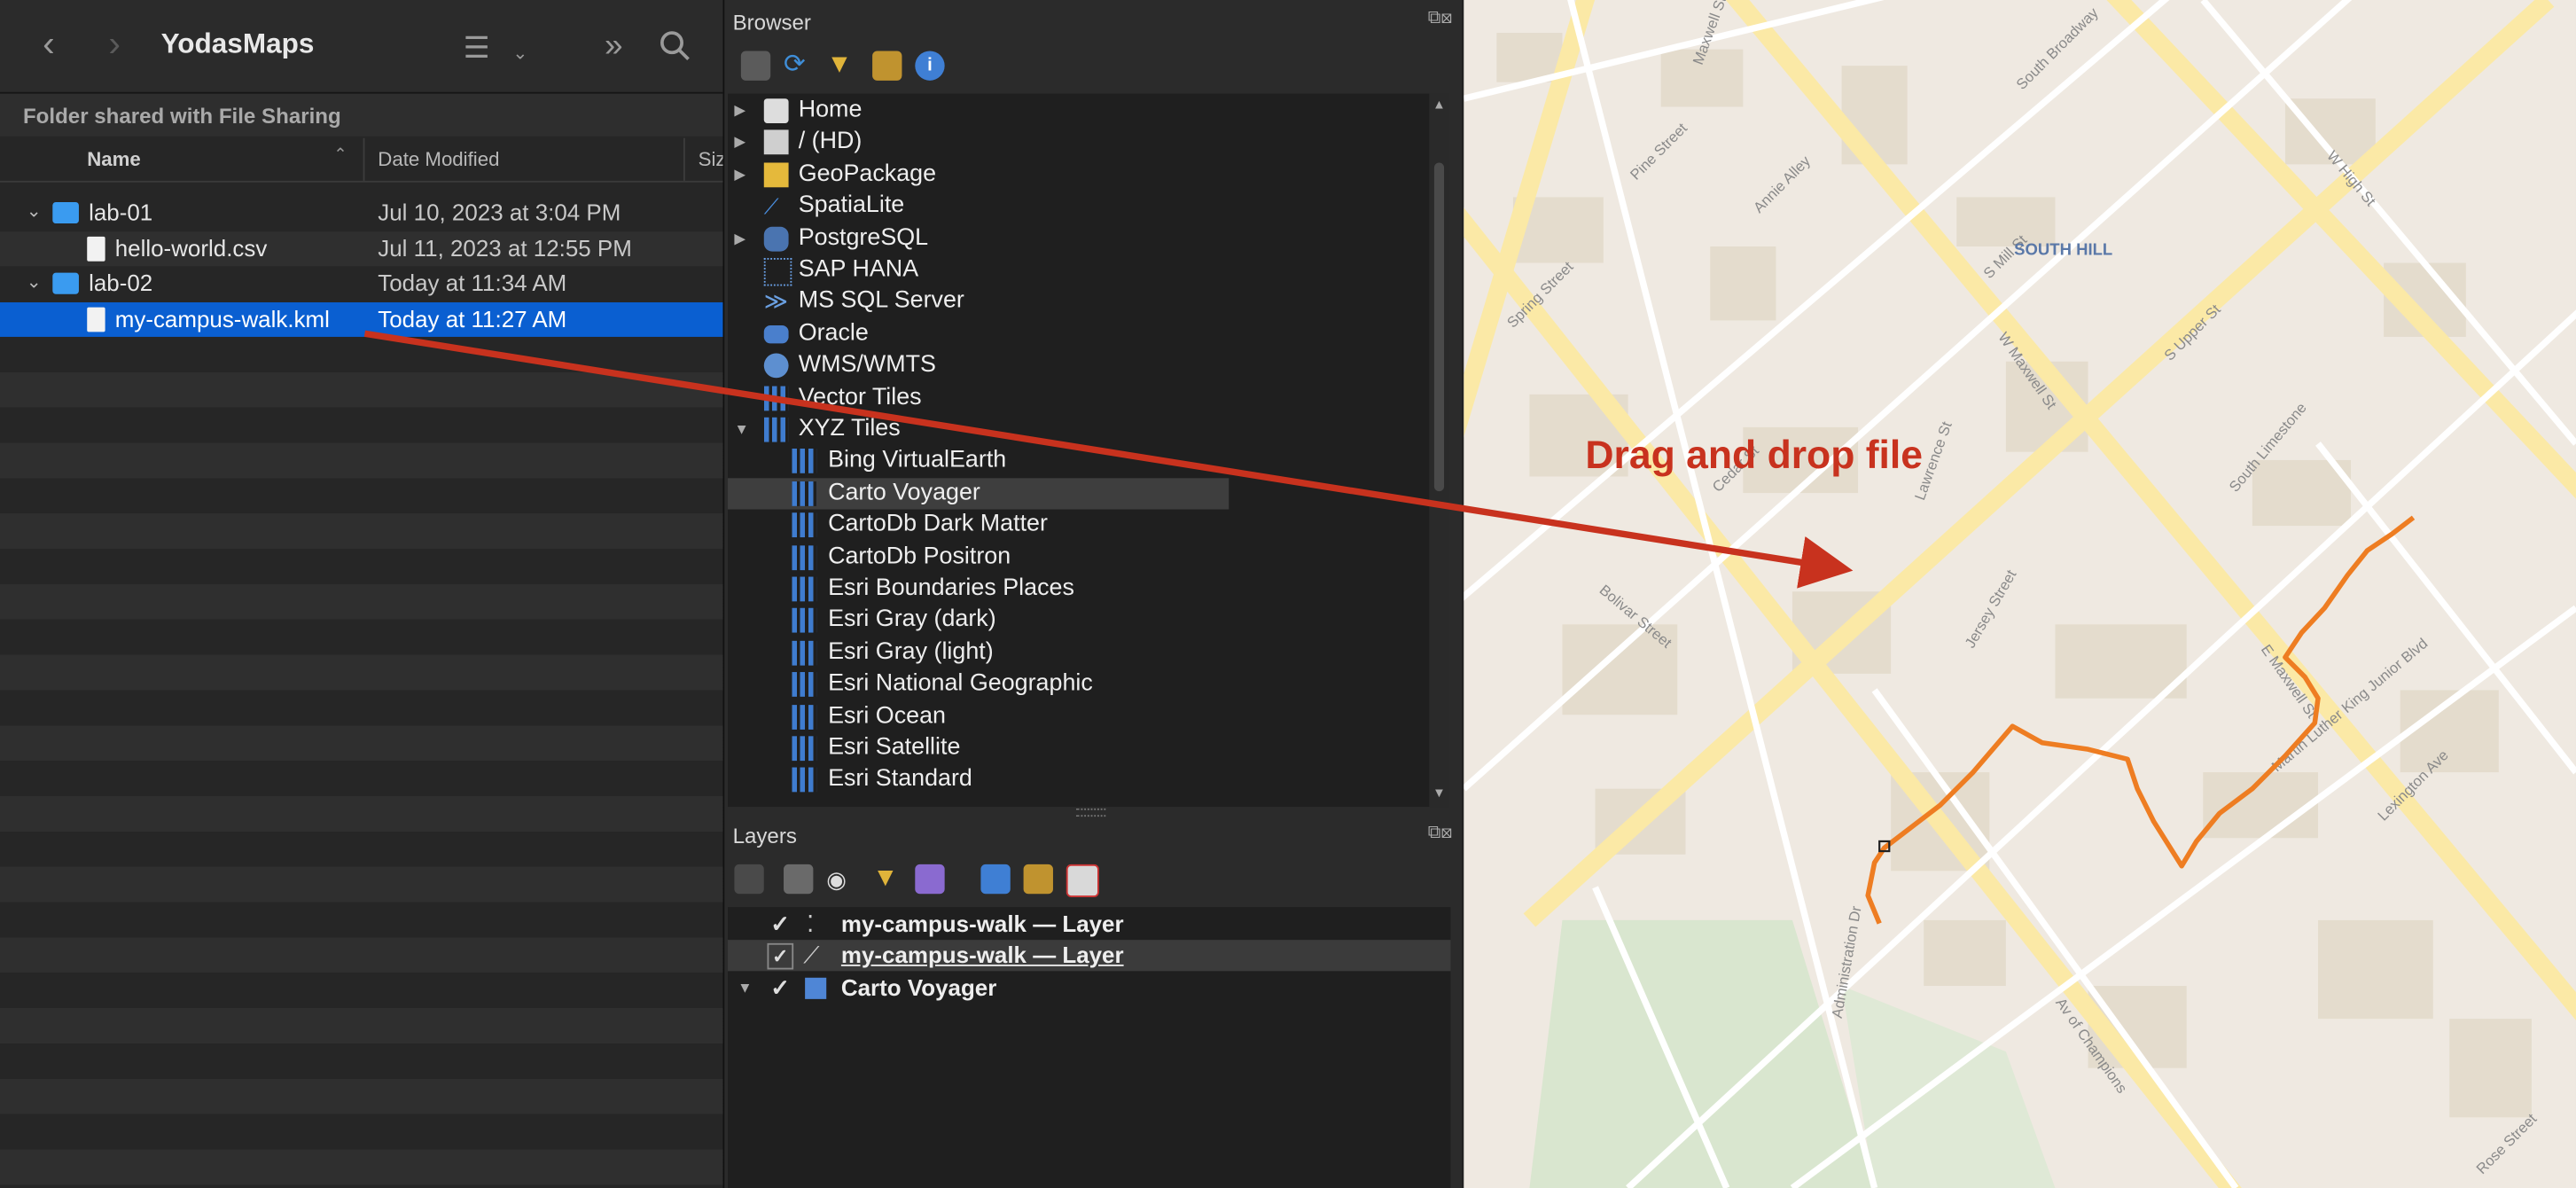  What do you see at coordinates (1056, 460) in the screenshot?
I see `tree-item-bing: Bing VirtualEarth` at bounding box center [1056, 460].